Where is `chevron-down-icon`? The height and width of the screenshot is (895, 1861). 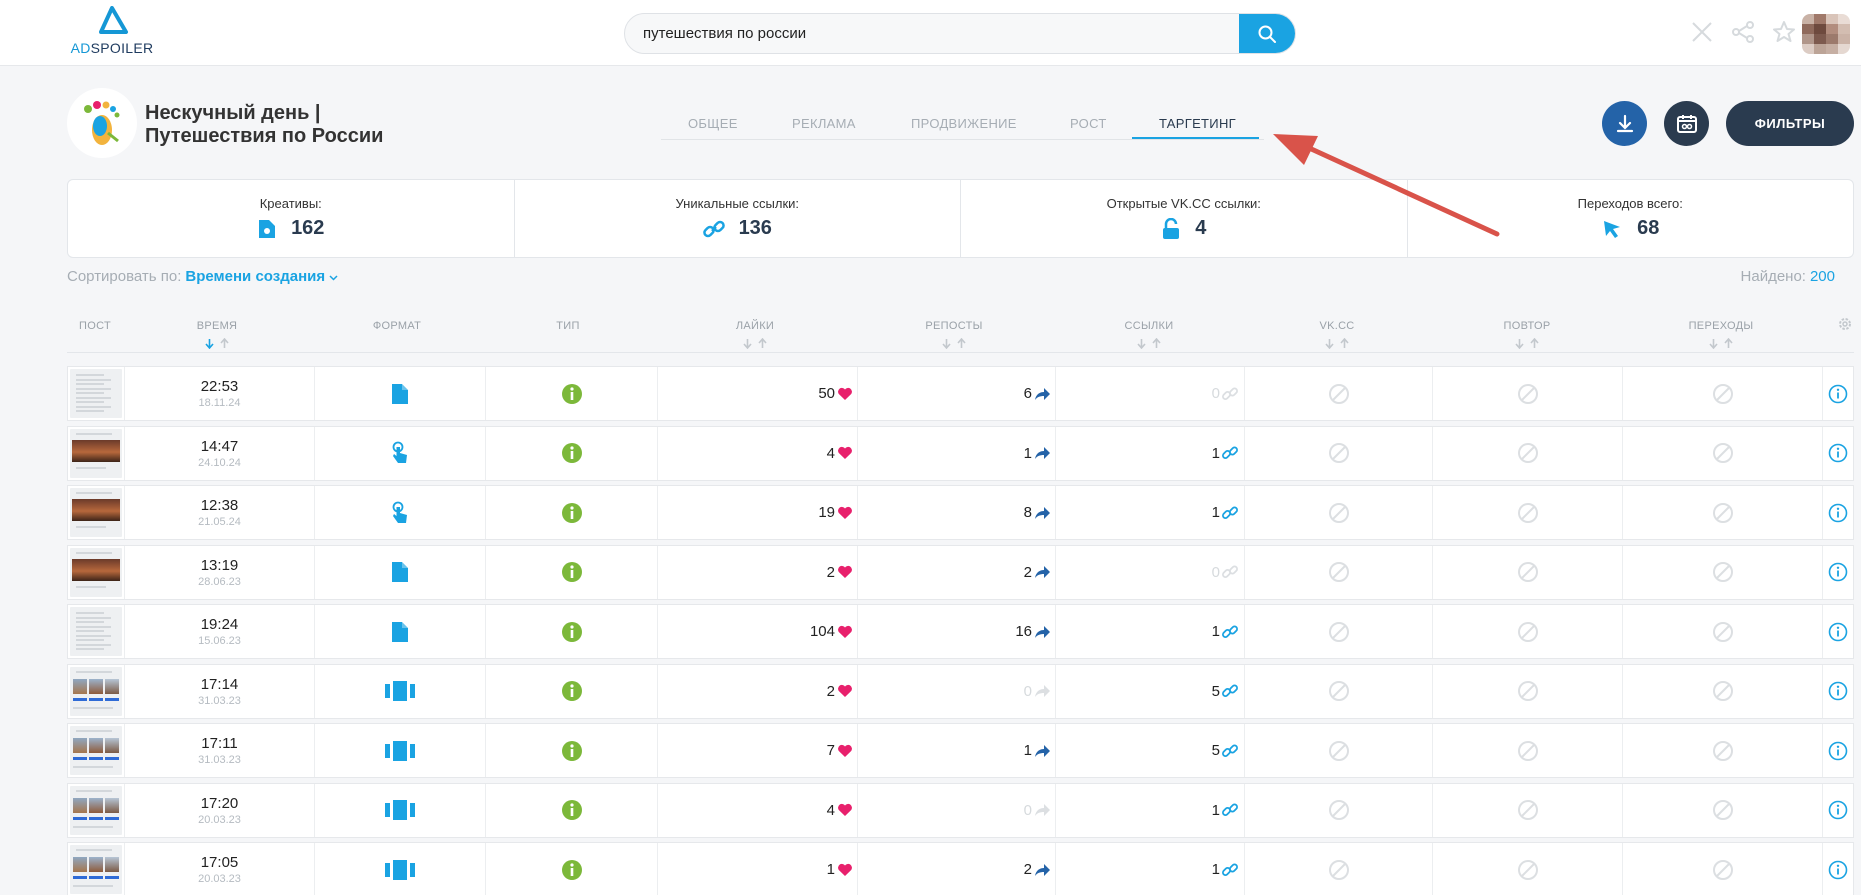 chevron-down-icon is located at coordinates (333, 278).